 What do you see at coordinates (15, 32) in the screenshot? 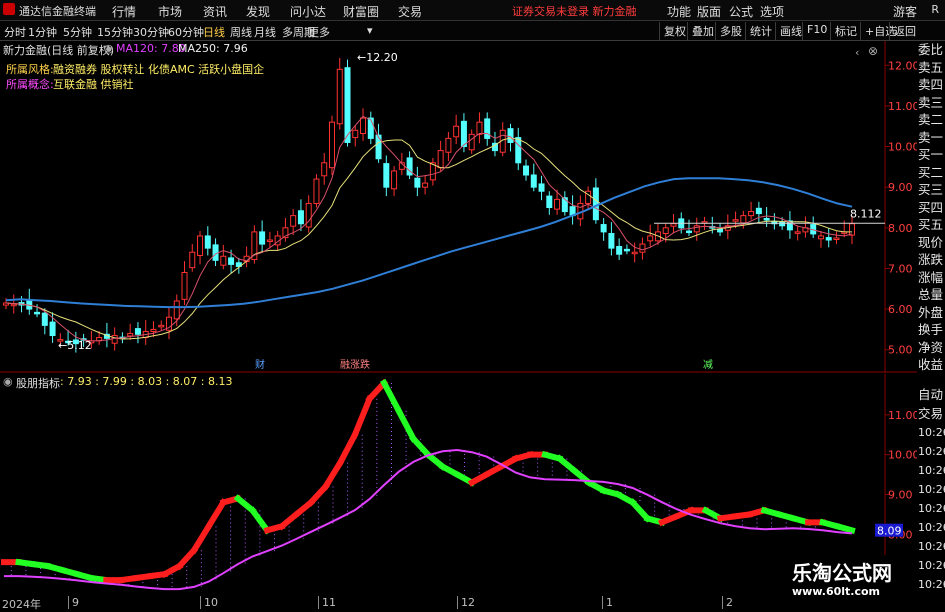
I see `period-0: 分时` at bounding box center [15, 32].